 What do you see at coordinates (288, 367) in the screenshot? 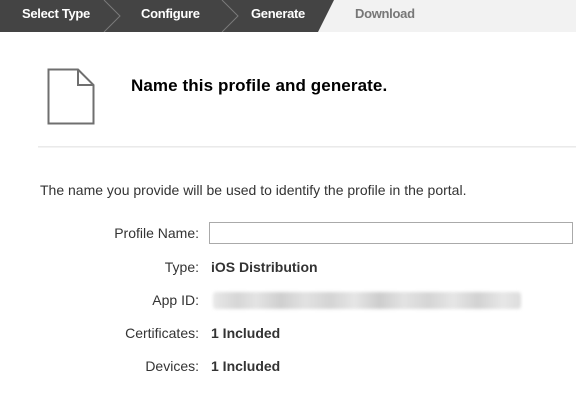
I see `devices-row: Devices: 1 Included` at bounding box center [288, 367].